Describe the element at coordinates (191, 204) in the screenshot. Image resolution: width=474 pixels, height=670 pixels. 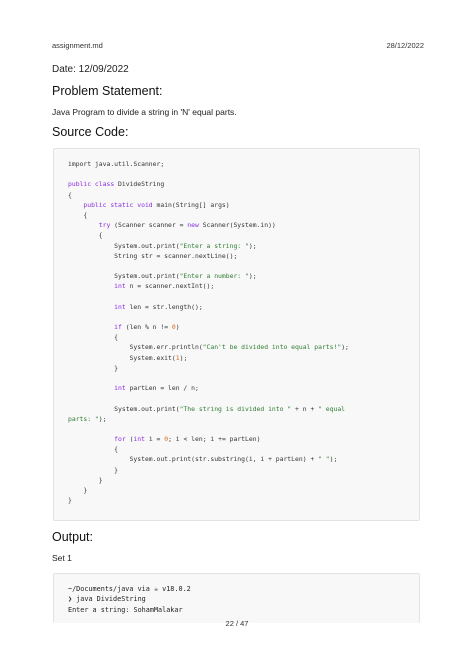
I see `code-token: main(String[] args)` at that location.